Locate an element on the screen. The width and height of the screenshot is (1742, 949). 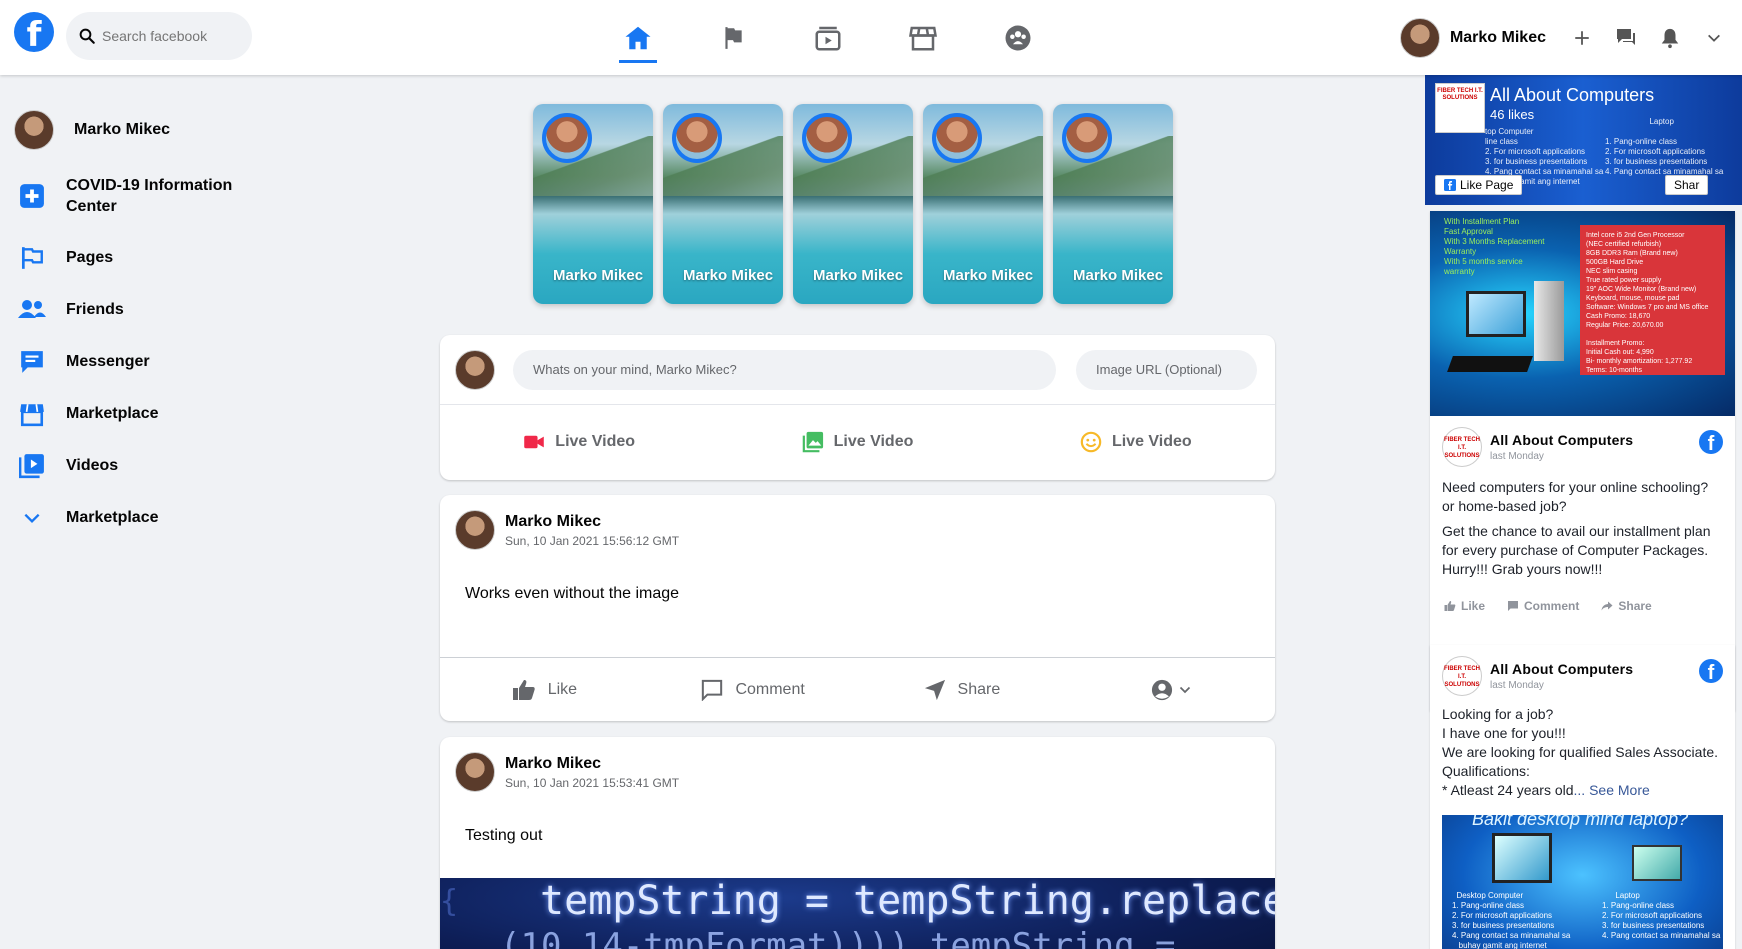
sidebar-item-messenger: Messenger is located at coordinates (130, 362).